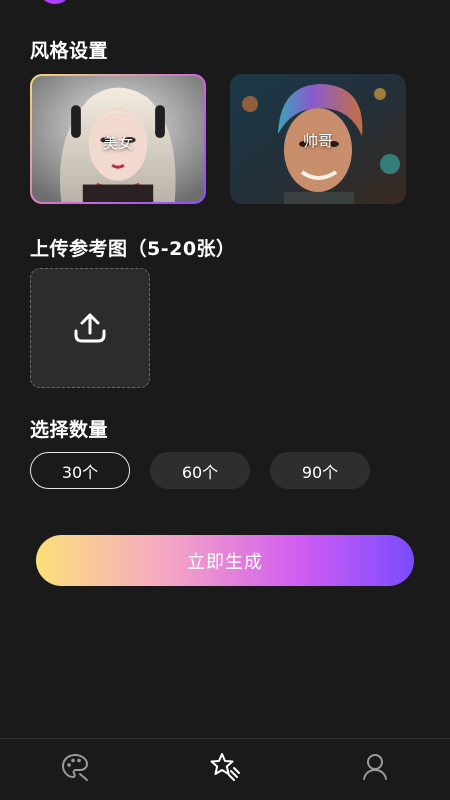  Describe the element at coordinates (225, 560) in the screenshot. I see `generate-button: 立即生成` at that location.